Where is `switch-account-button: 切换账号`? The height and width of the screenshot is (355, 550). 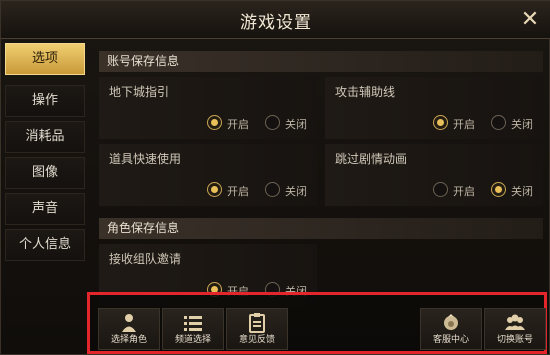 switch-account-button: 切换账号 is located at coordinates (515, 329).